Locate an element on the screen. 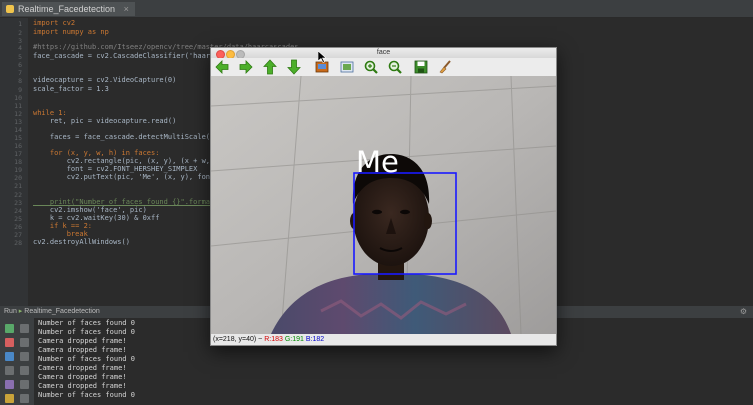 The image size is (753, 405). run-config-icon: ▸ is located at coordinates (20, 311).